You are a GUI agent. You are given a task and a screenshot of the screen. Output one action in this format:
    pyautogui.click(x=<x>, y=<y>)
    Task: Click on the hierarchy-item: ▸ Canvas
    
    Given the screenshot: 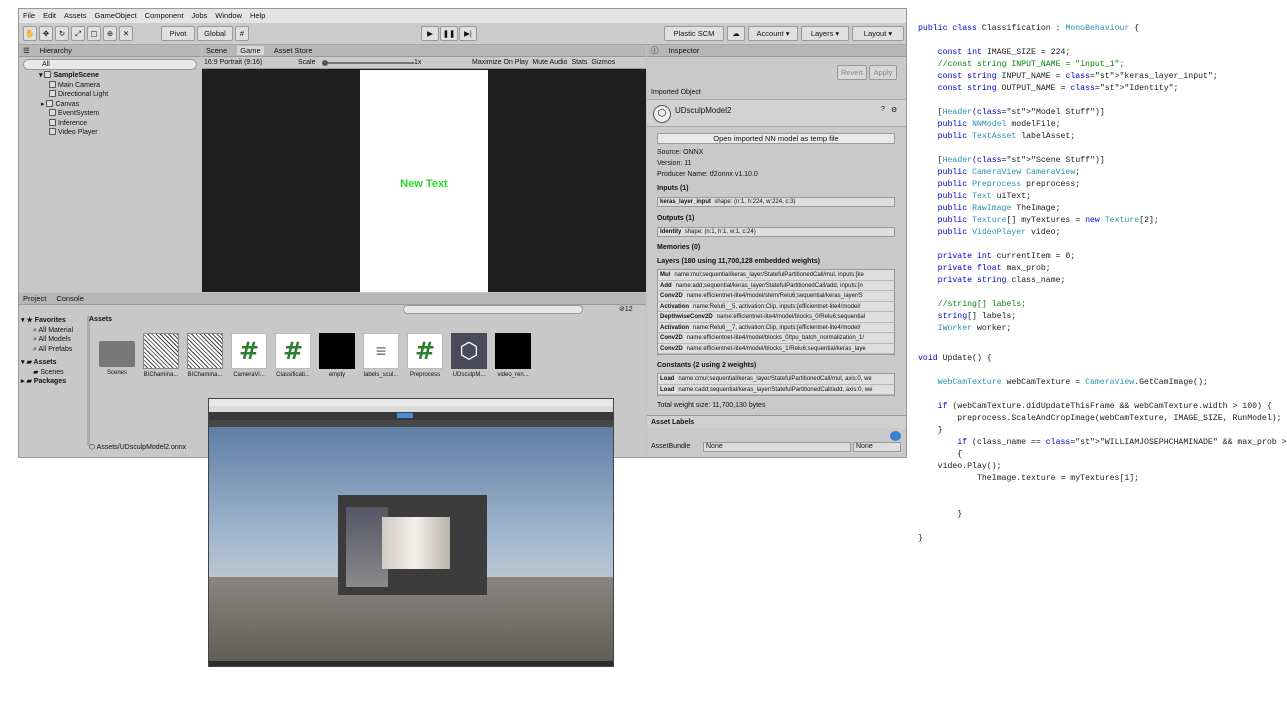 What is the action you would take?
    pyautogui.click(x=119, y=104)
    